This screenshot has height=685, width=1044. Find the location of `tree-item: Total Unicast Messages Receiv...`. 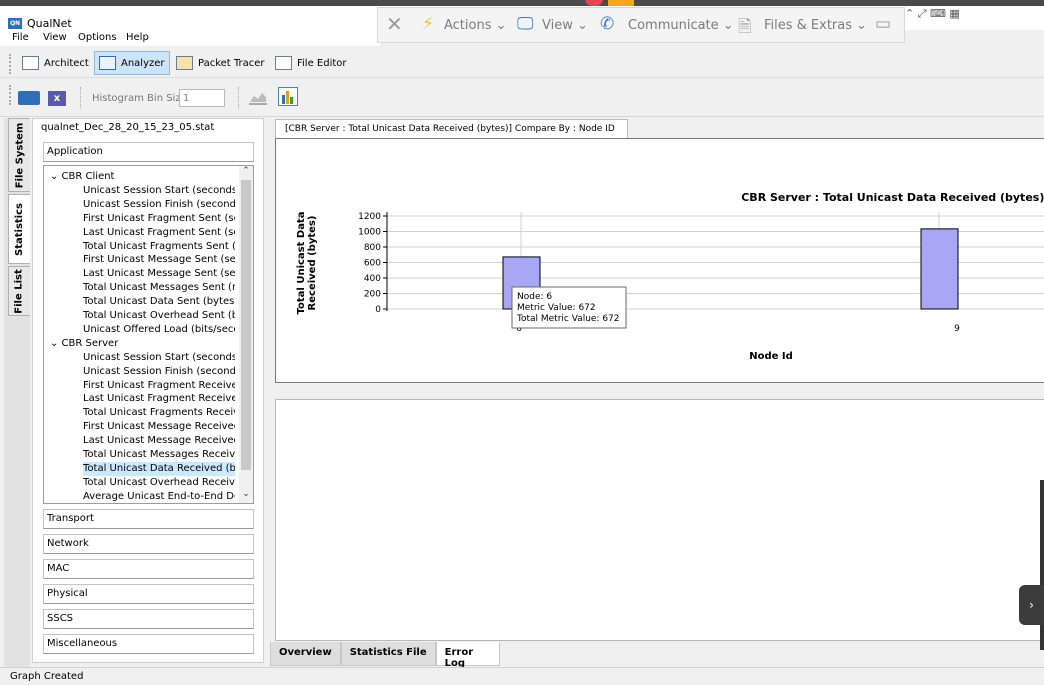

tree-item: Total Unicast Messages Receiv... is located at coordinates (159, 455).